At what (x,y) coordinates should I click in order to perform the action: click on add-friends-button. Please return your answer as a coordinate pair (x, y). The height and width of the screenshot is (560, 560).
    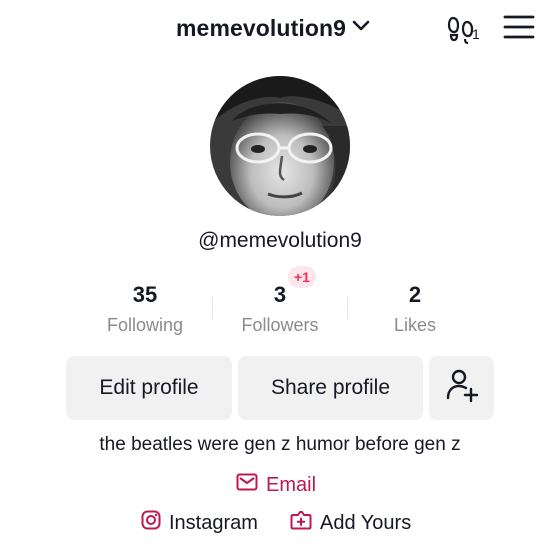
    Looking at the image, I should click on (461, 388).